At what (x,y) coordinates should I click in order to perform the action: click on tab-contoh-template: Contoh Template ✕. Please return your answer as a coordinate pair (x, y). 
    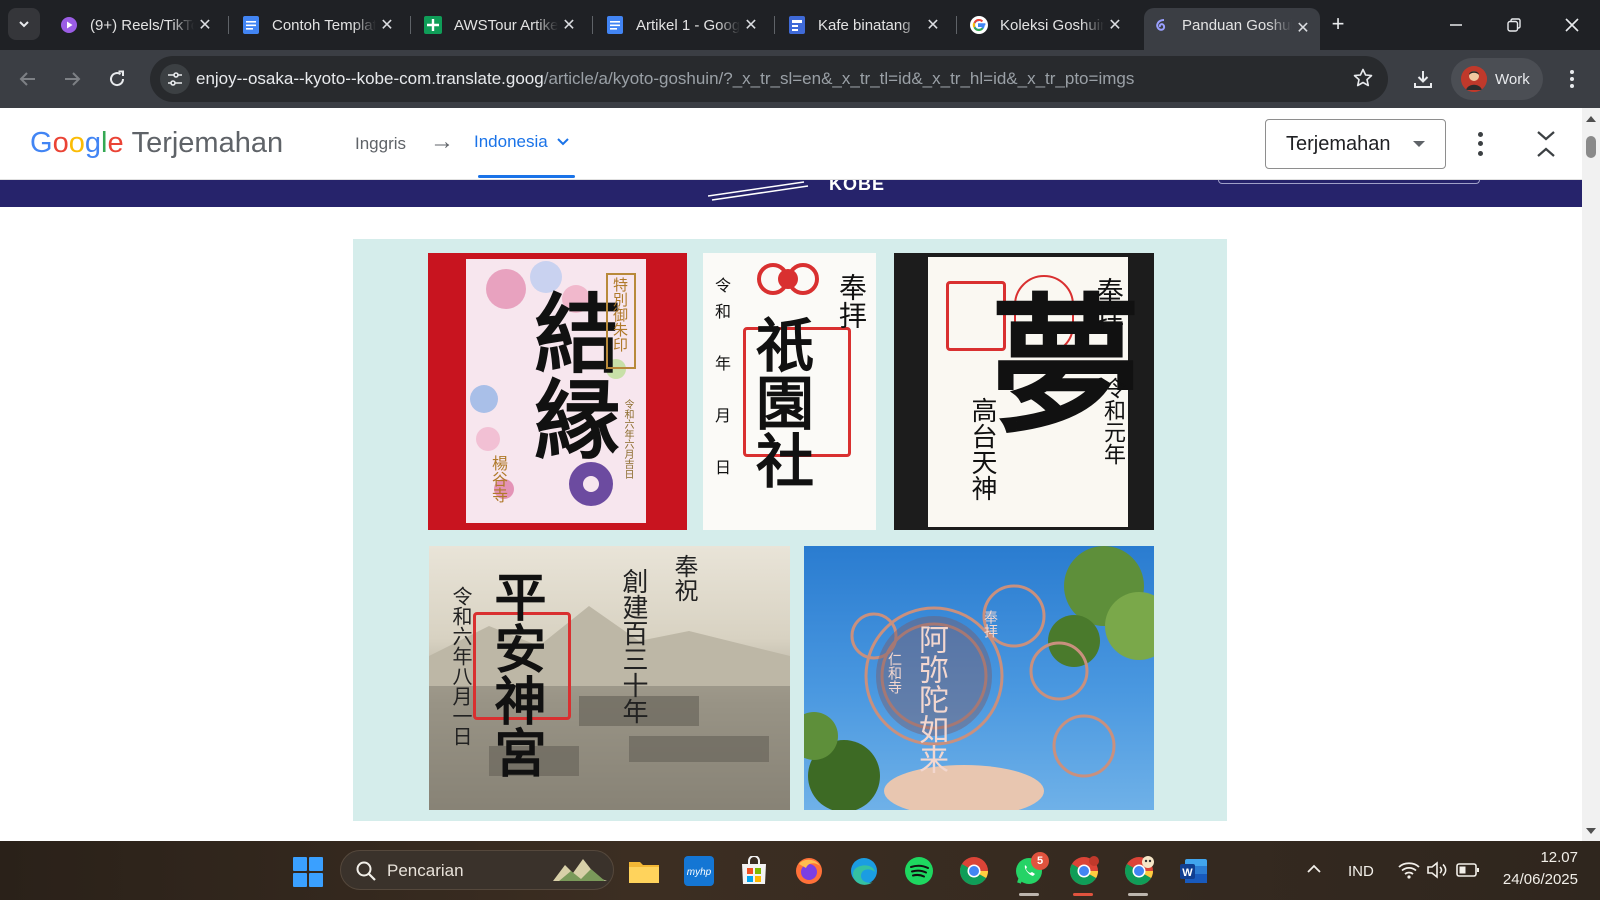
    Looking at the image, I should click on (319, 25).